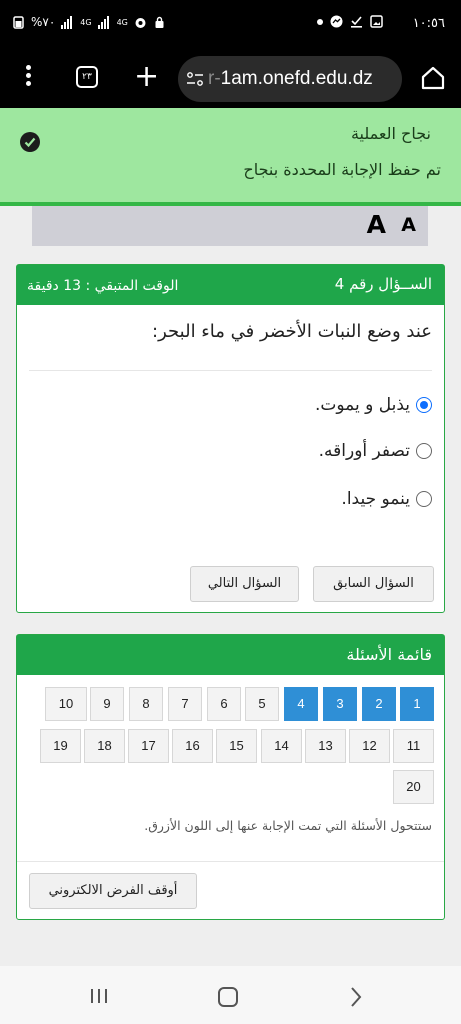  Describe the element at coordinates (244, 584) in the screenshot. I see `next-question-button: السؤال التالي` at that location.